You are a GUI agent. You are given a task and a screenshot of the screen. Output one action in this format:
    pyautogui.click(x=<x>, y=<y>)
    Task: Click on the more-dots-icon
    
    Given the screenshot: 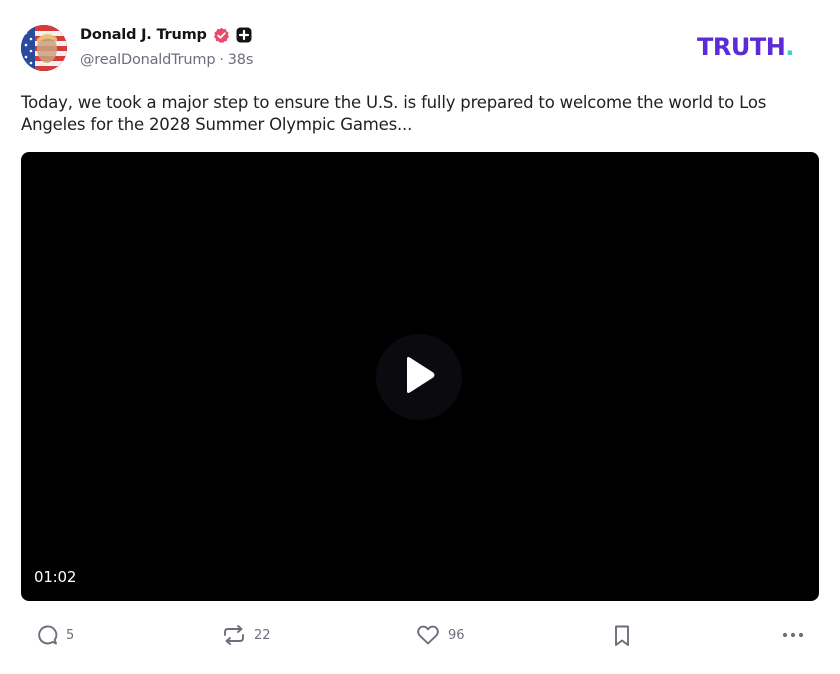 What is the action you would take?
    pyautogui.click(x=793, y=635)
    